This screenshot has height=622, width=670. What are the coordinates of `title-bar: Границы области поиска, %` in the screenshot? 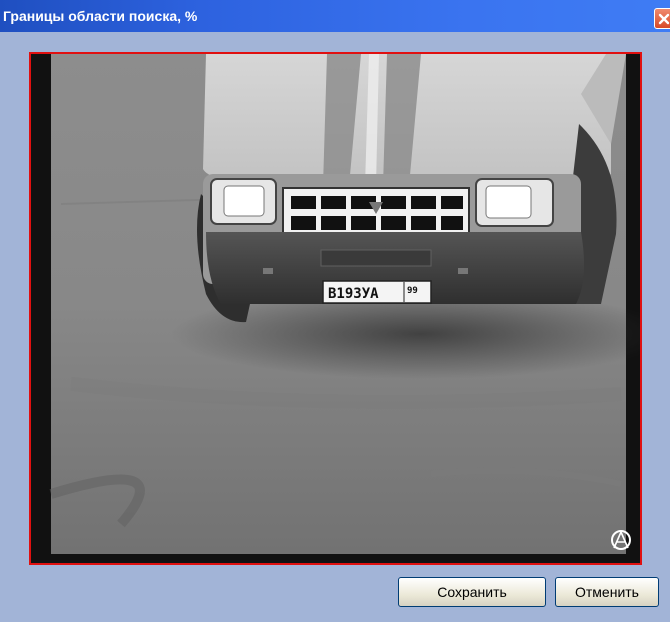 It's located at (335, 16).